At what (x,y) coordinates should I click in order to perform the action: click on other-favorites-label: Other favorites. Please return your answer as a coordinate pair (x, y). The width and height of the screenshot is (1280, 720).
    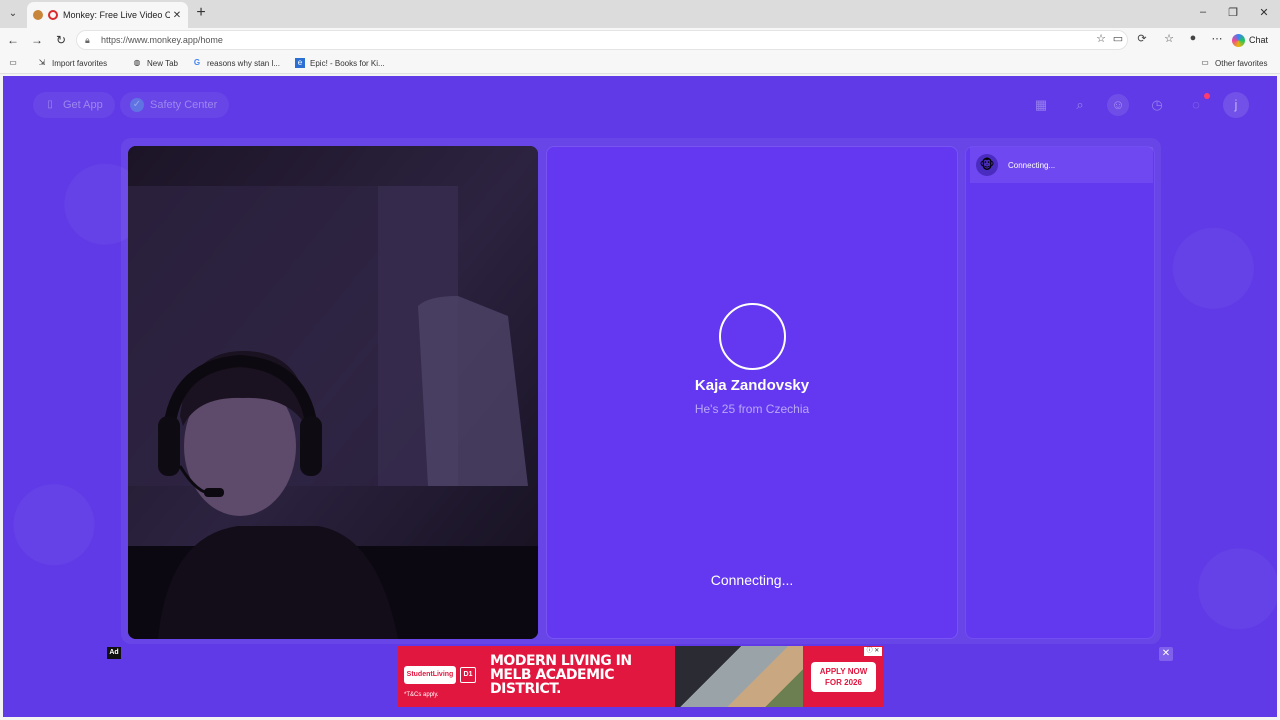
    Looking at the image, I should click on (1241, 63).